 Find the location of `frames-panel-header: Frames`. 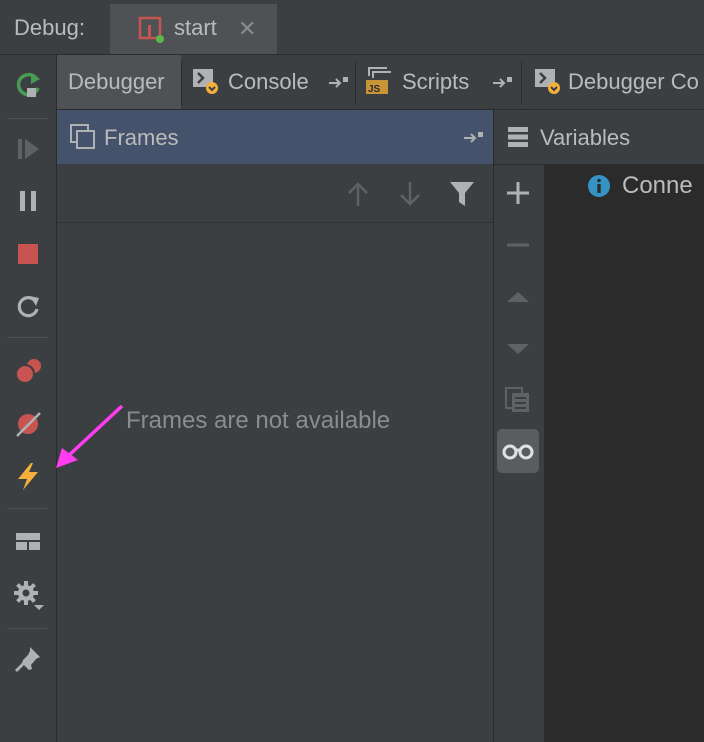

frames-panel-header: Frames is located at coordinates (275, 137).